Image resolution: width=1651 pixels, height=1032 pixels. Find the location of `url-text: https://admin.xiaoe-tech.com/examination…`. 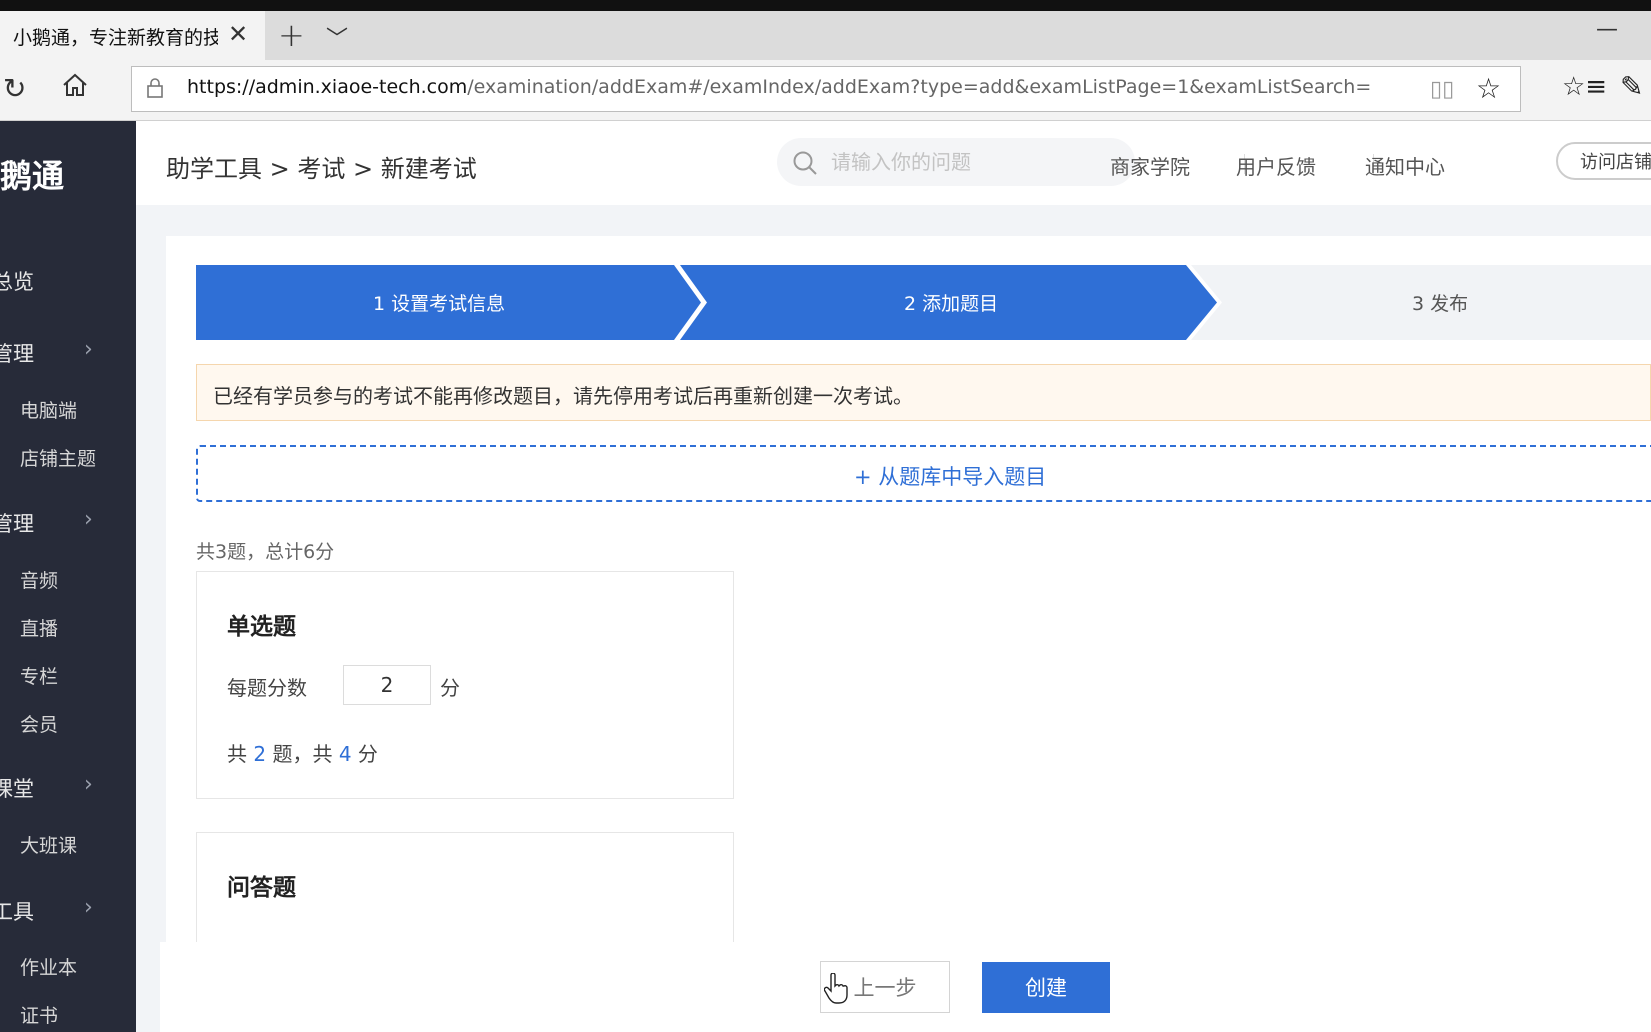

url-text: https://admin.xiaoe-tech.com/examination… is located at coordinates (779, 87).